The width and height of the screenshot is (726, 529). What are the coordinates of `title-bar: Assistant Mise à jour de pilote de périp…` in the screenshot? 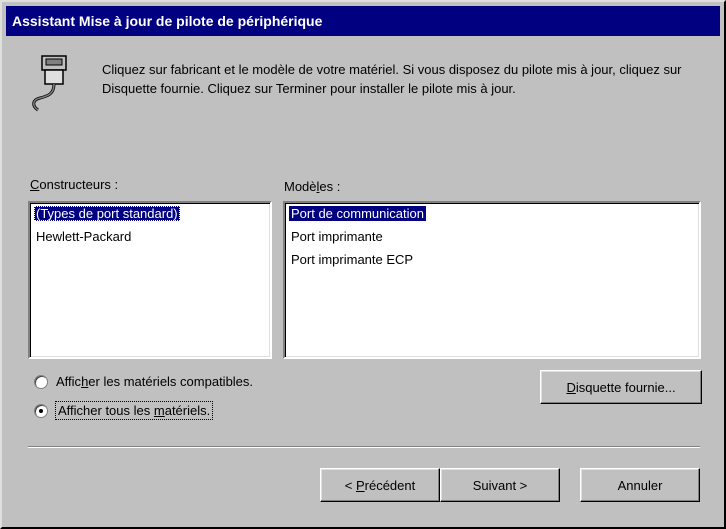 It's located at (363, 21).